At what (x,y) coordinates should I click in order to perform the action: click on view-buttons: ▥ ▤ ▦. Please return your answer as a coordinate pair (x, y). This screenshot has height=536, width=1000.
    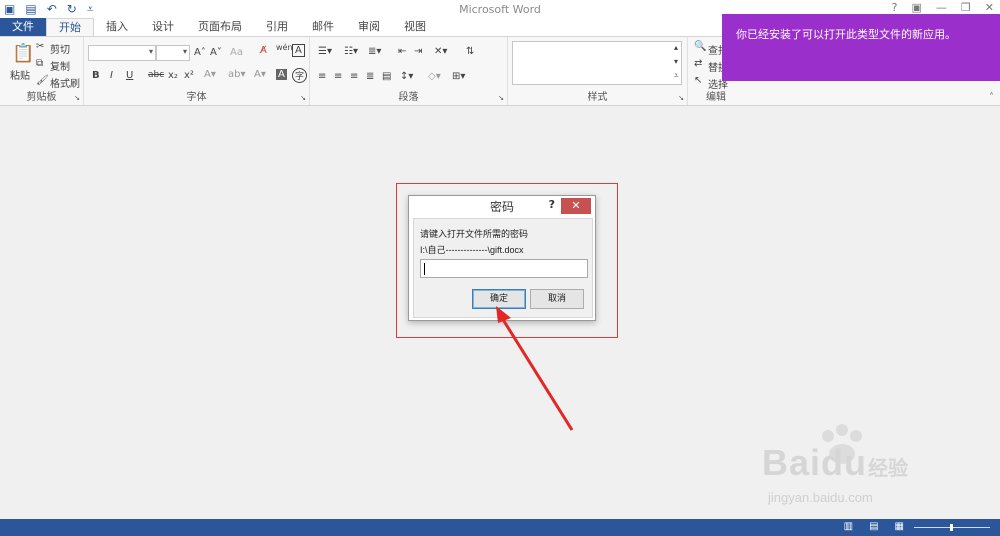
    Looking at the image, I should click on (874, 526).